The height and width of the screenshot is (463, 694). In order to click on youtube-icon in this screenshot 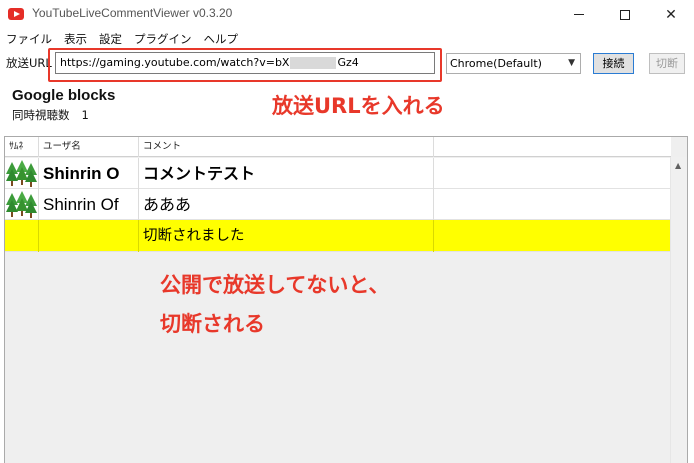, I will do `click(16, 14)`.